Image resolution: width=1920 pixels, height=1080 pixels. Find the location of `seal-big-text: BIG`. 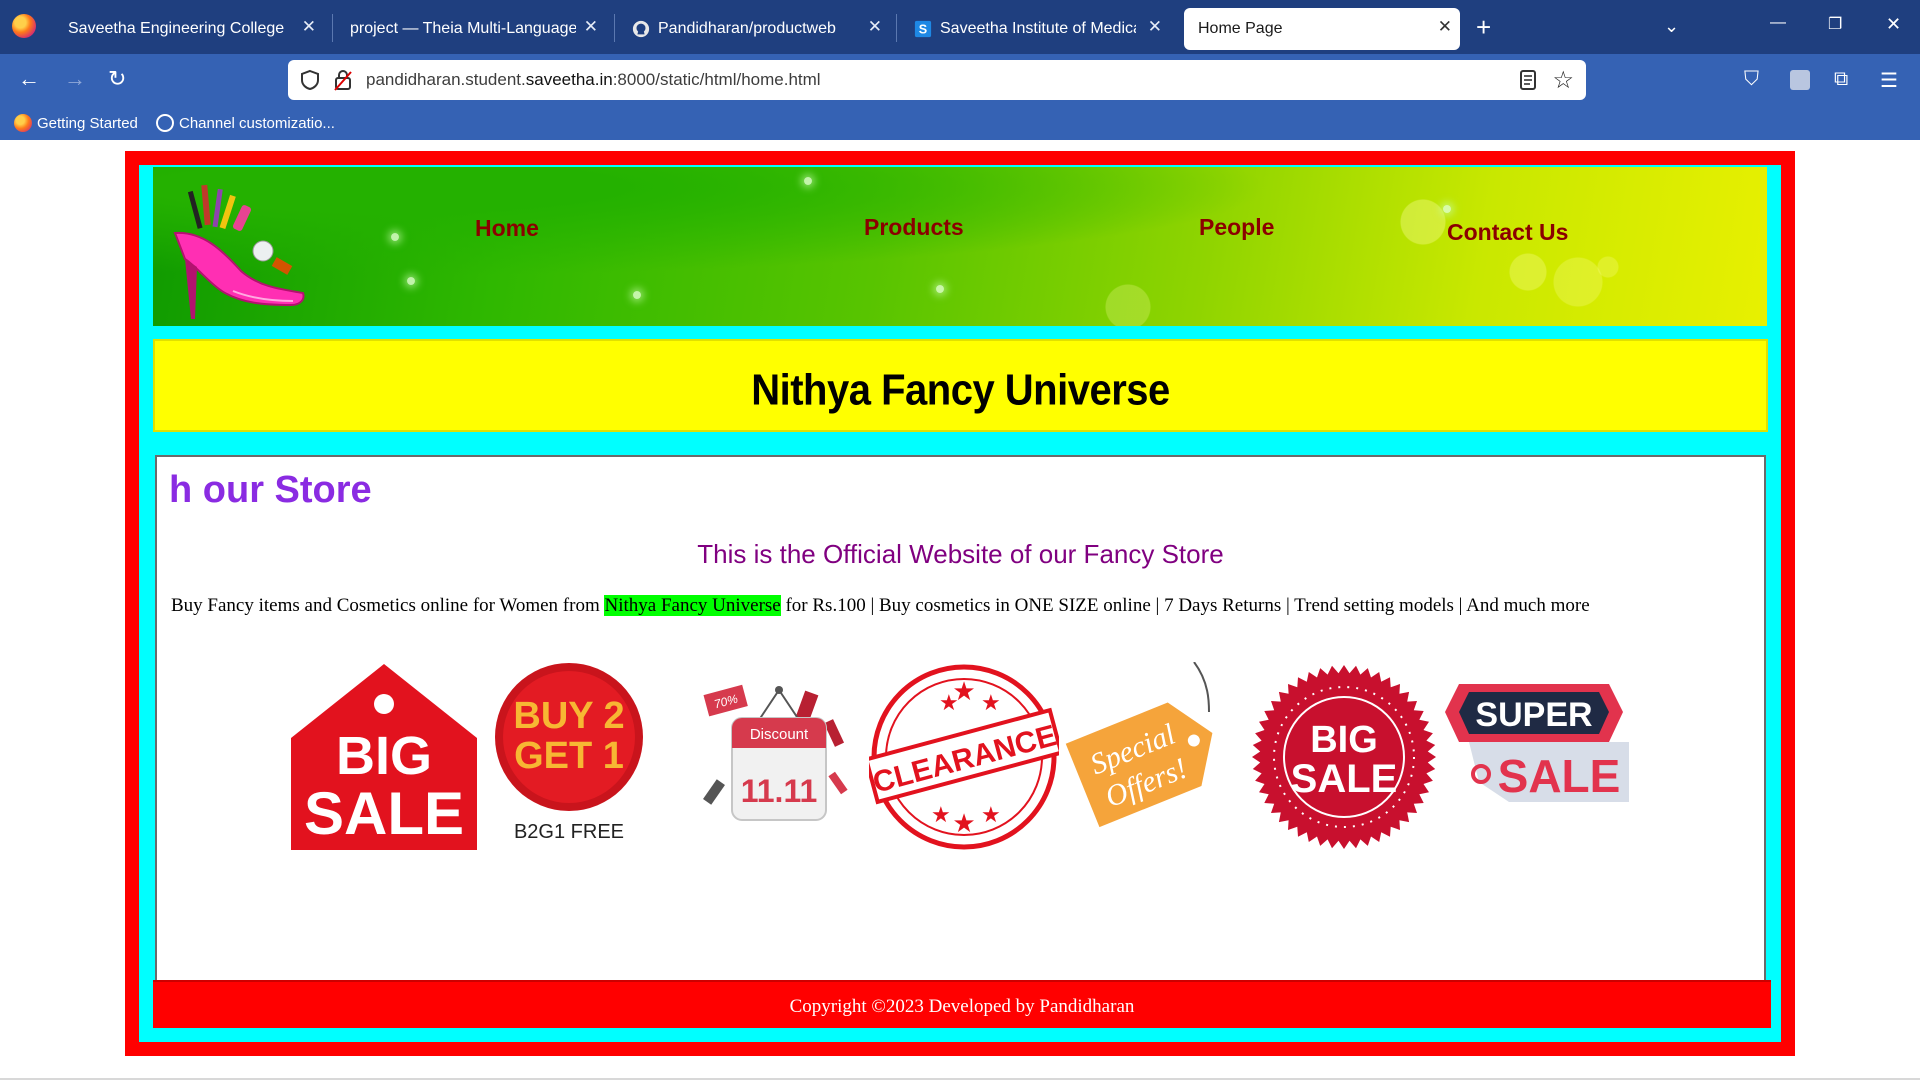

seal-big-text: BIG is located at coordinates (1344, 740).